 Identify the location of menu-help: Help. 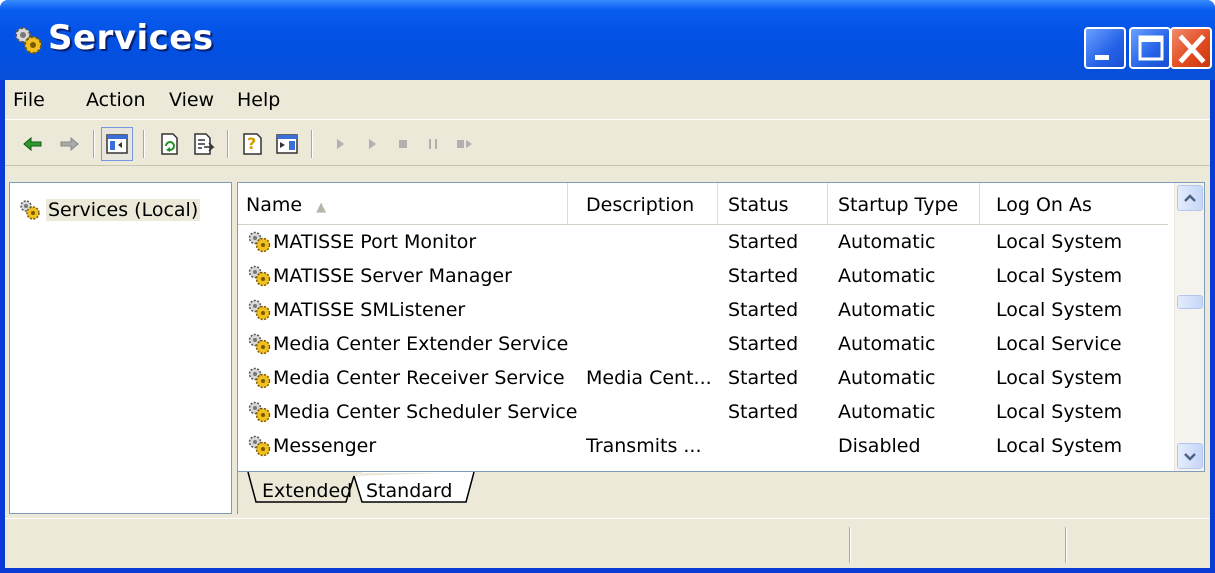
(258, 100).